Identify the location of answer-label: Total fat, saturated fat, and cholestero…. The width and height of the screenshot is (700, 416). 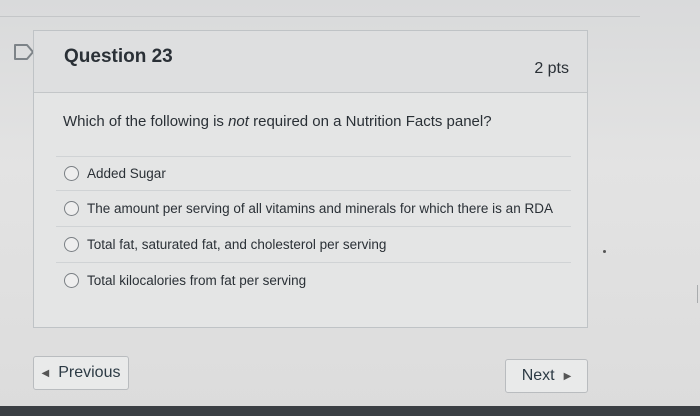
(236, 244).